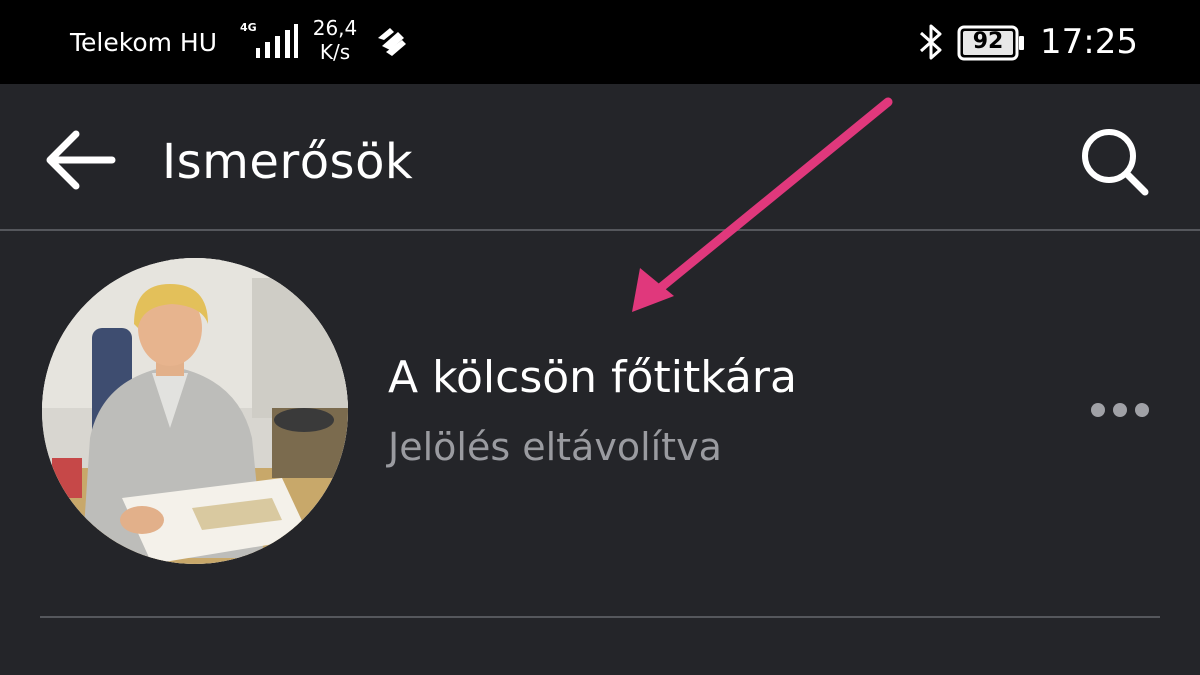  What do you see at coordinates (335, 52) in the screenshot?
I see `speed-unit: K/s` at bounding box center [335, 52].